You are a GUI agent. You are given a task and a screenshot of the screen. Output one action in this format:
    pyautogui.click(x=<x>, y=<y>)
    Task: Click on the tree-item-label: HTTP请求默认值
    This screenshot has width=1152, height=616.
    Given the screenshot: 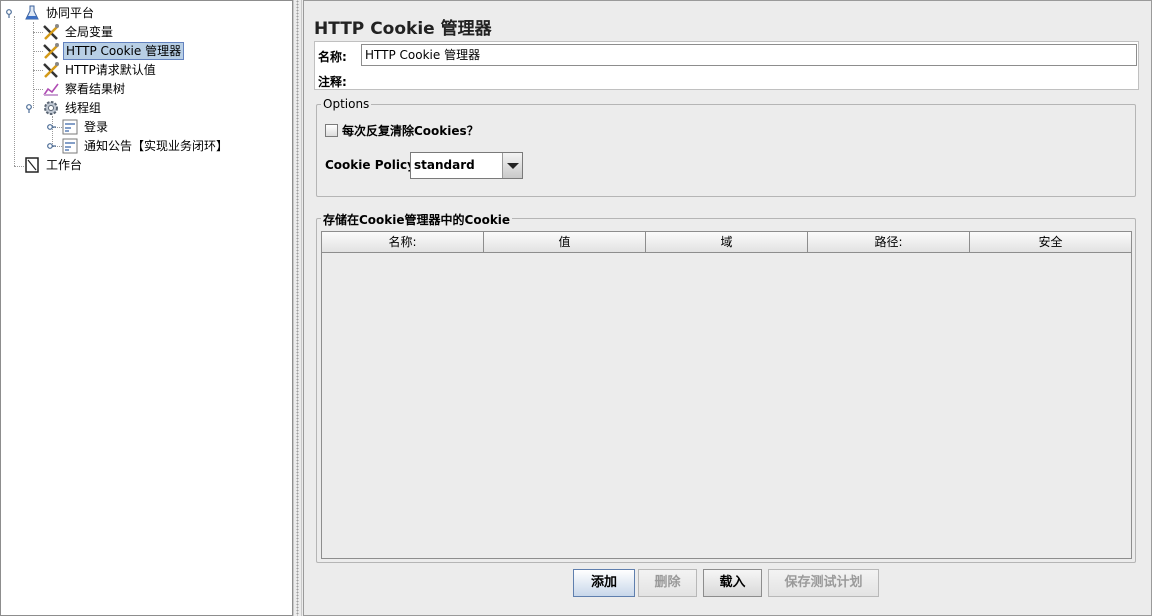 What is the action you would take?
    pyautogui.click(x=110, y=70)
    